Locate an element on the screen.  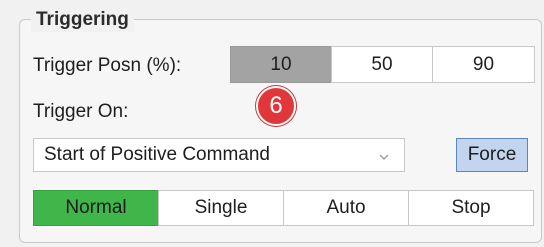
trigger-position-label: Trigger Posn (%): is located at coordinates (107, 65).